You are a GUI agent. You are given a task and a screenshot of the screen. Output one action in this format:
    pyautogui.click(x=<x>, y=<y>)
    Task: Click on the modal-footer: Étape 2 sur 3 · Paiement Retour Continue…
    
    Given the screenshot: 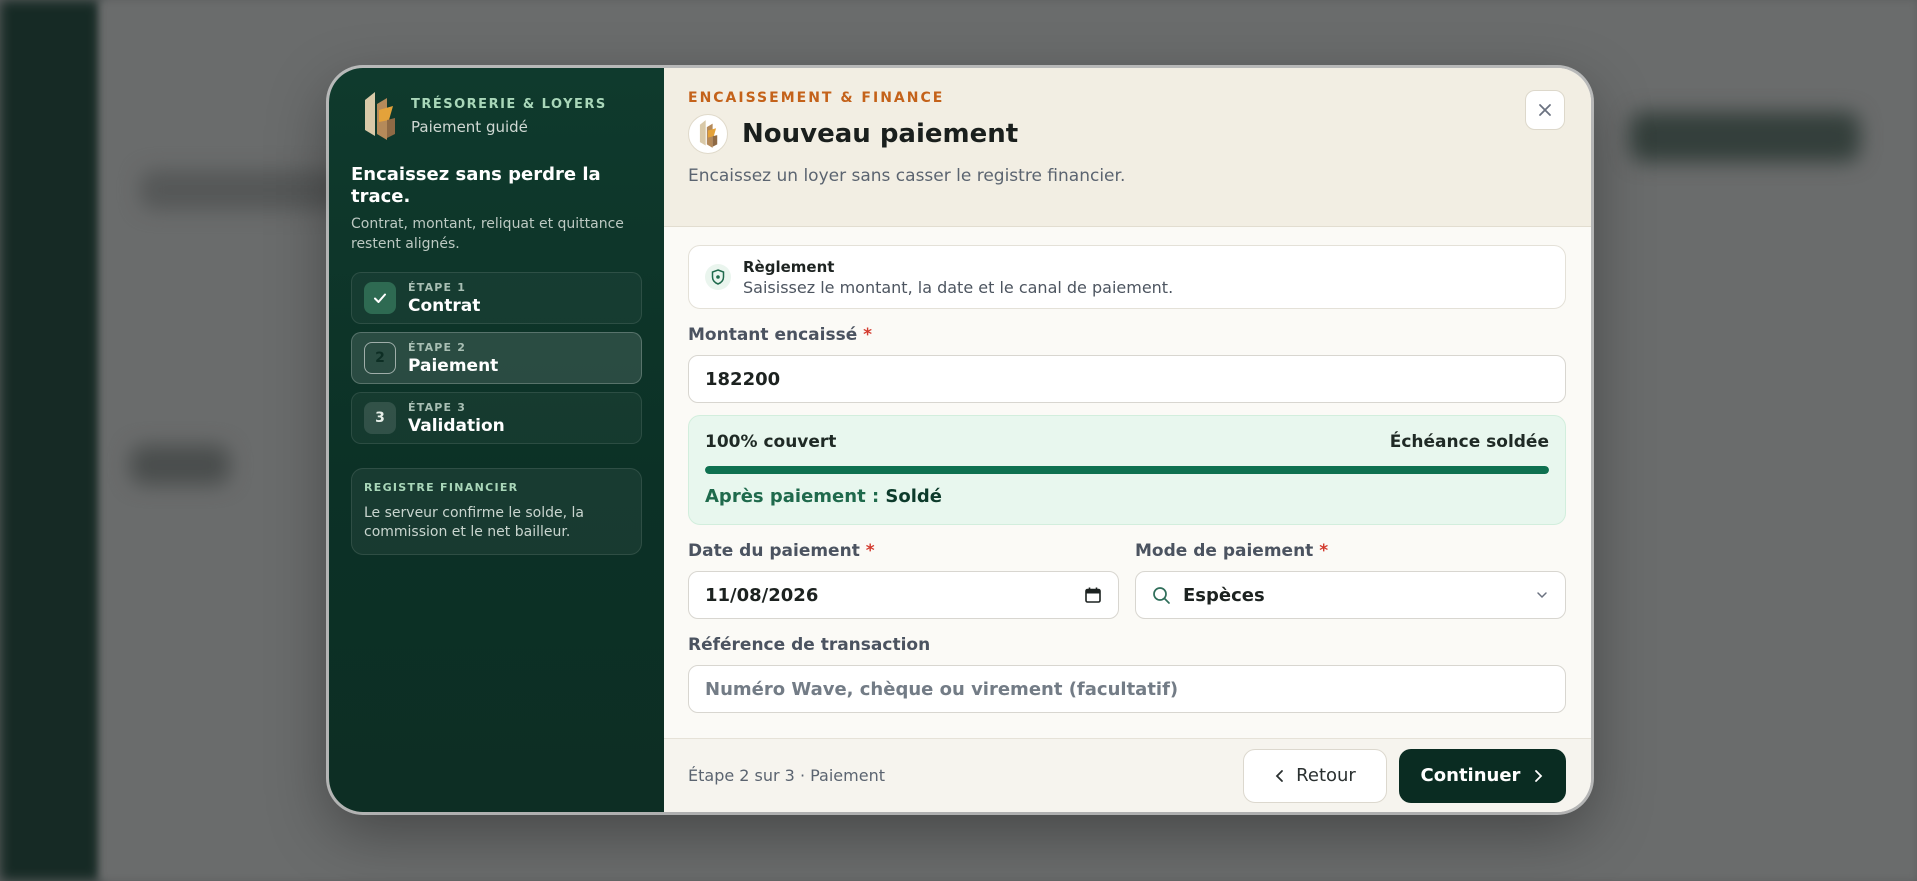 What is the action you would take?
    pyautogui.click(x=1127, y=775)
    